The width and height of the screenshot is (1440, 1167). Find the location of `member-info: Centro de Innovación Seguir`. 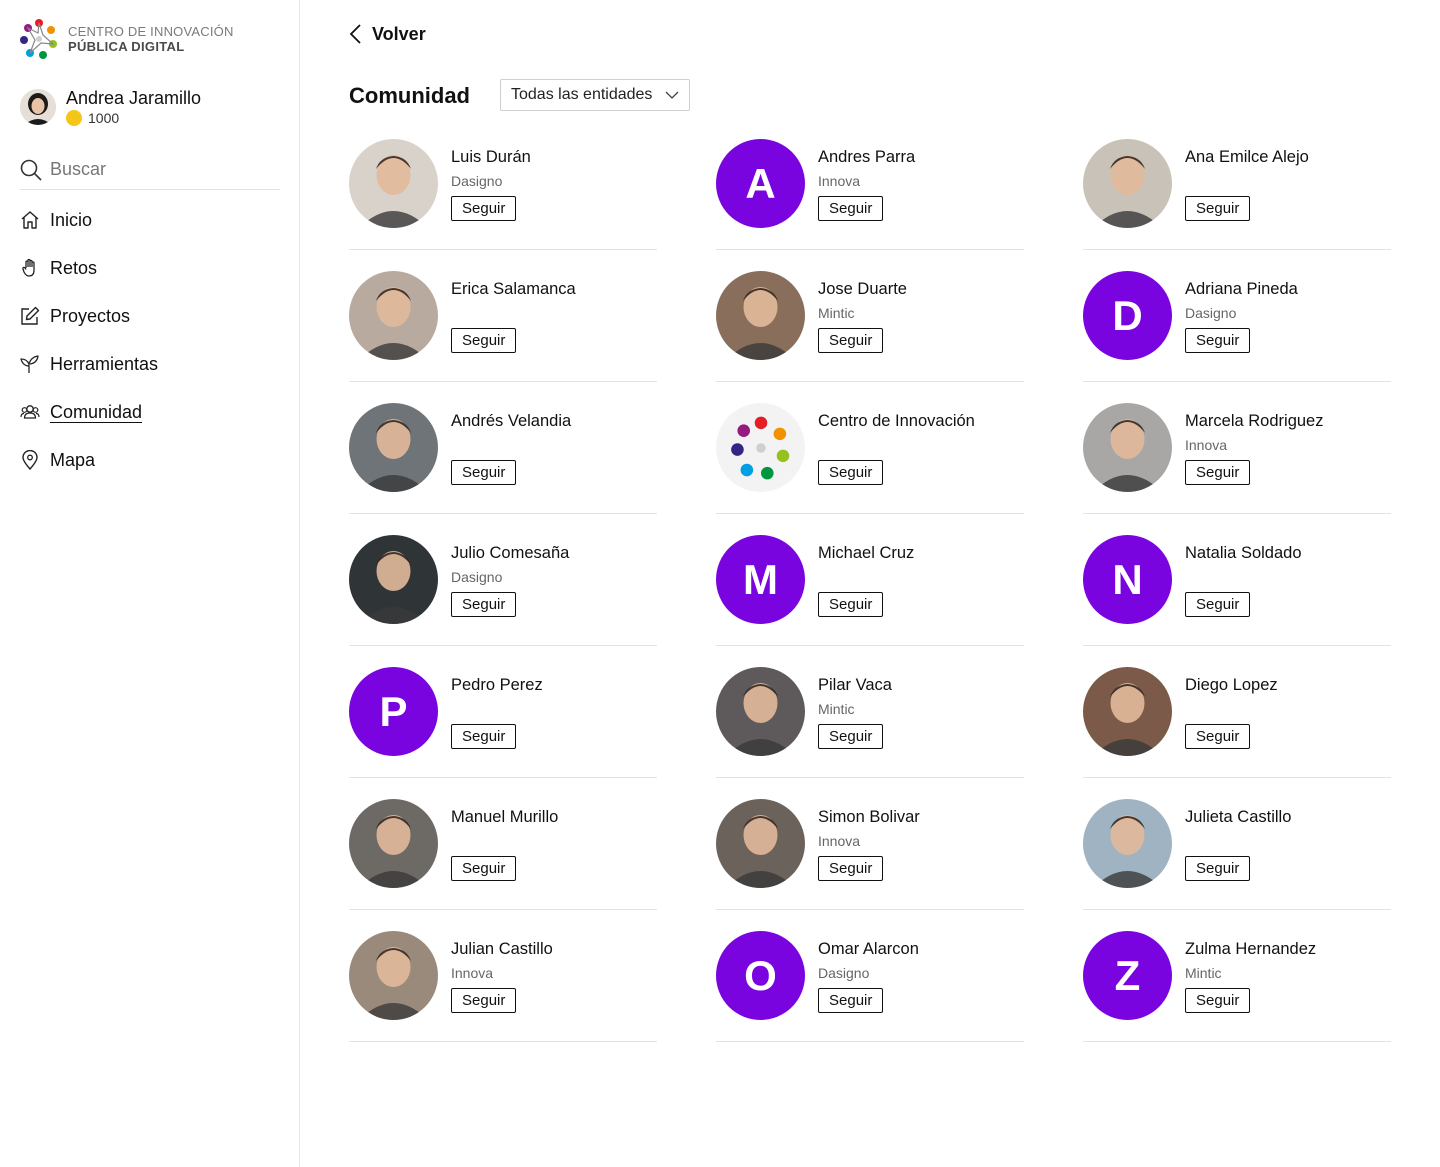

member-info: Centro de Innovación Seguir is located at coordinates (918, 447).